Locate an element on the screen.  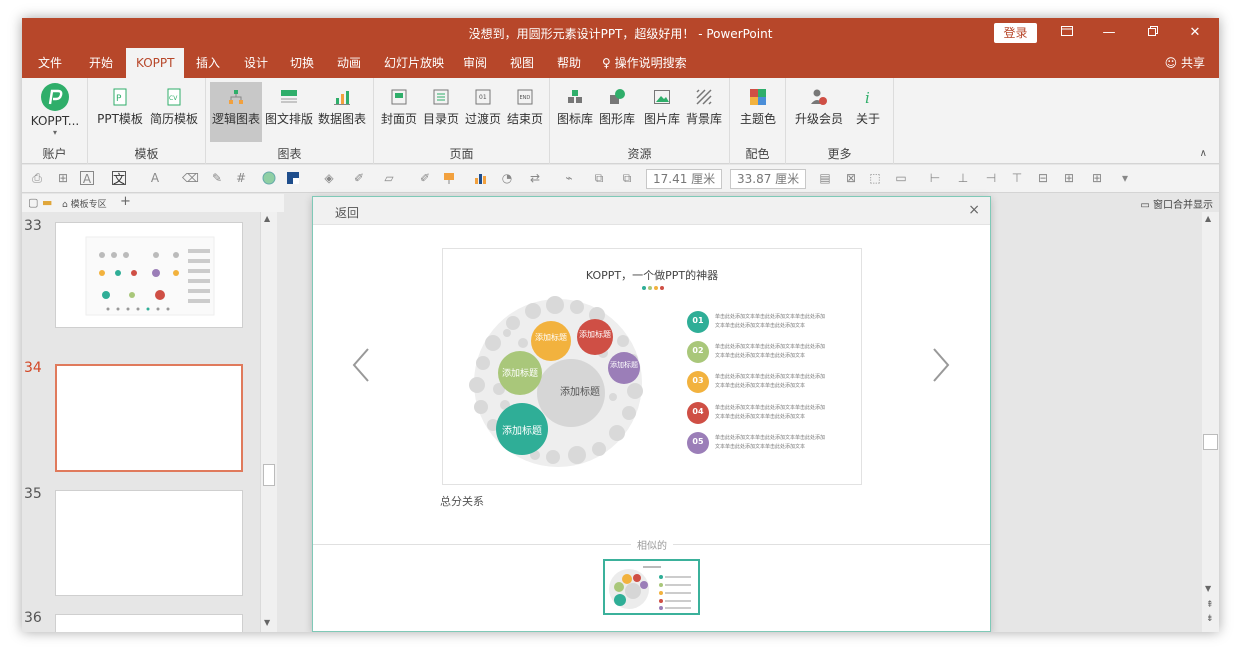
picture-library-button: 图片库 is located at coordinates (662, 112).